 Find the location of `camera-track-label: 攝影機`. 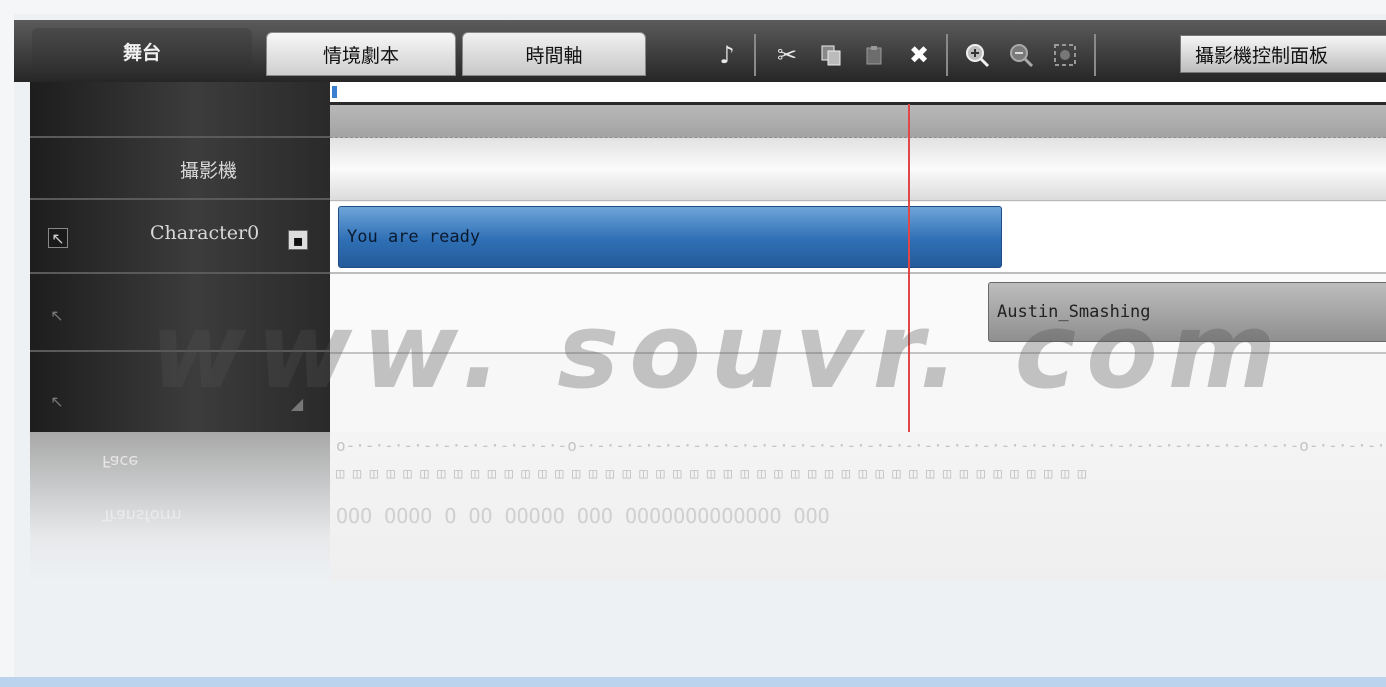

camera-track-label: 攝影機 is located at coordinates (209, 171).